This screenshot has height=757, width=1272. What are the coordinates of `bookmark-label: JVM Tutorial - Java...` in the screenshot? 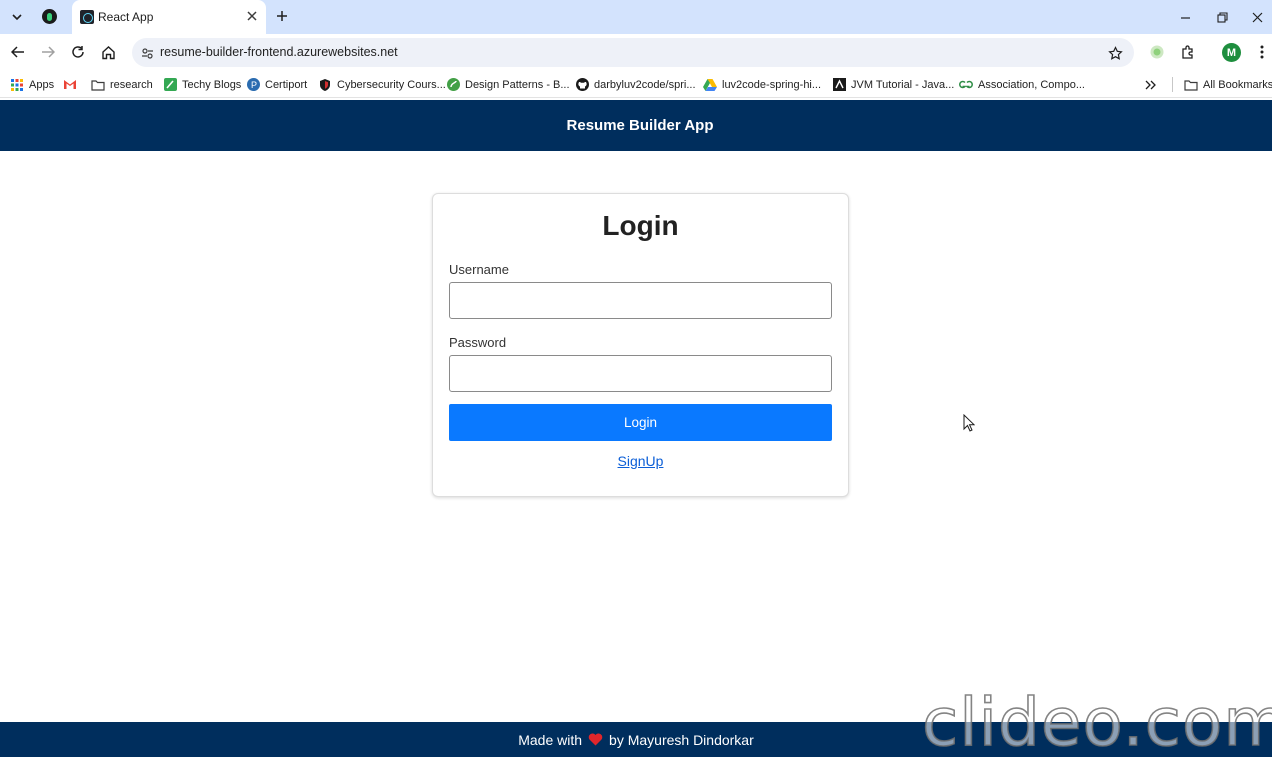 It's located at (903, 84).